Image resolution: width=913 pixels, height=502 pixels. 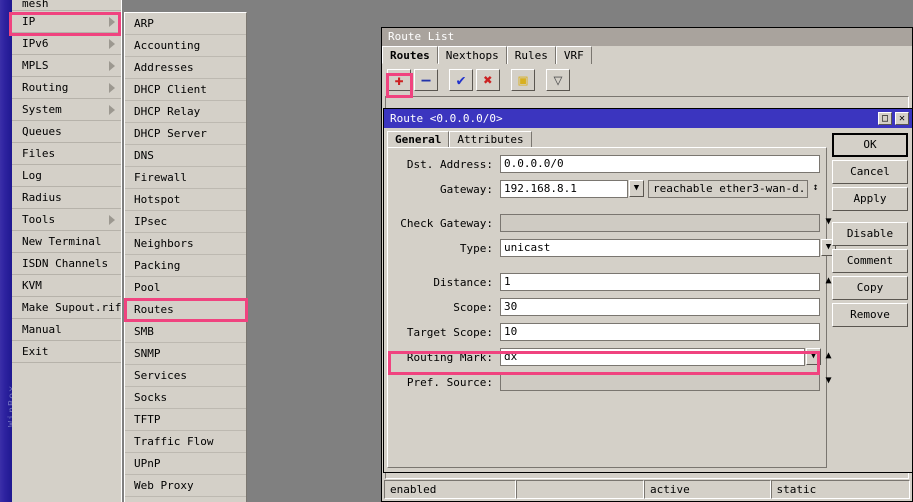 What do you see at coordinates (185, 200) in the screenshot?
I see `ip-submenu-item-hotspot: Hotspot` at bounding box center [185, 200].